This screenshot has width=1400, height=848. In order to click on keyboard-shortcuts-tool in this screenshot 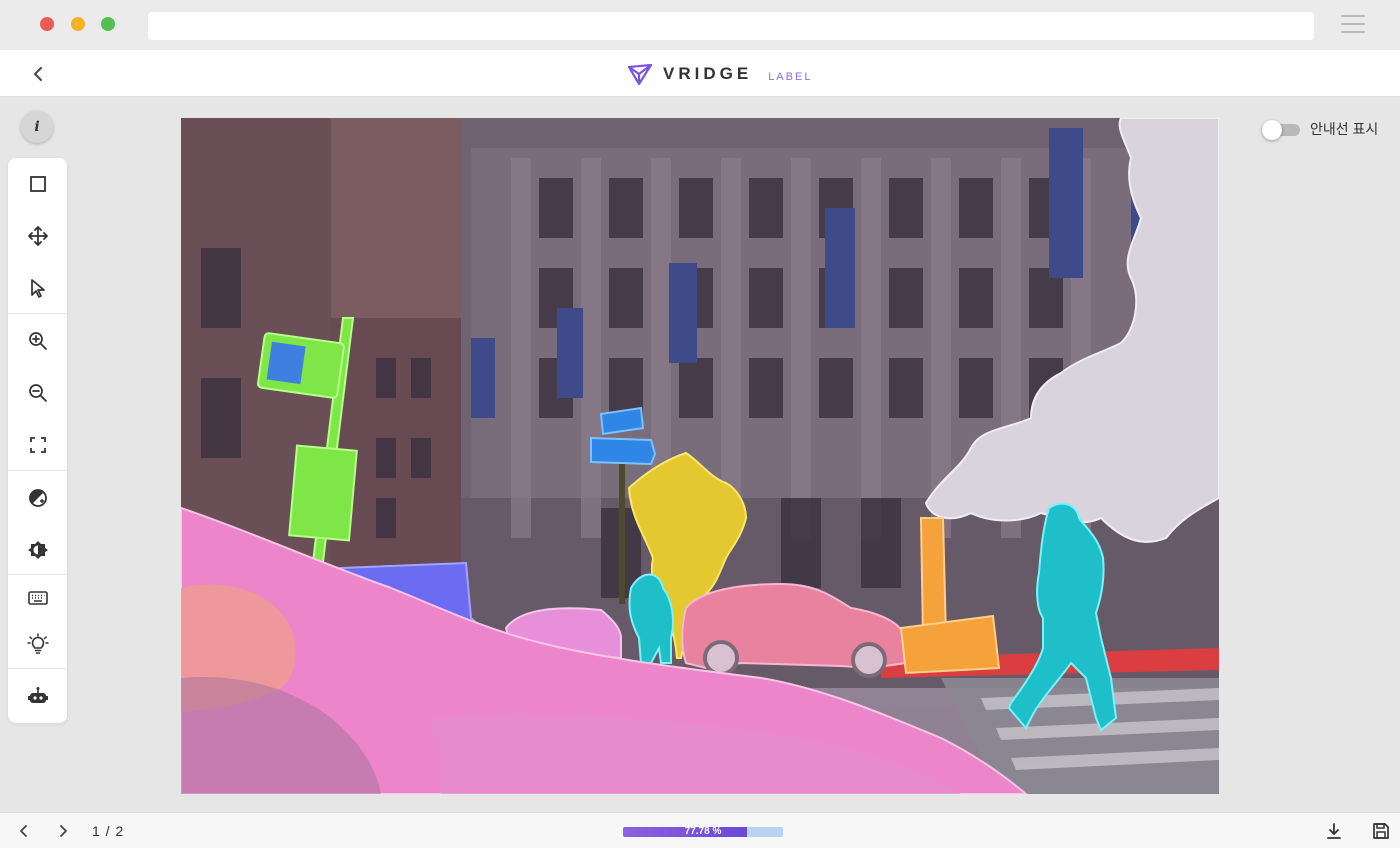, I will do `click(37, 598)`.